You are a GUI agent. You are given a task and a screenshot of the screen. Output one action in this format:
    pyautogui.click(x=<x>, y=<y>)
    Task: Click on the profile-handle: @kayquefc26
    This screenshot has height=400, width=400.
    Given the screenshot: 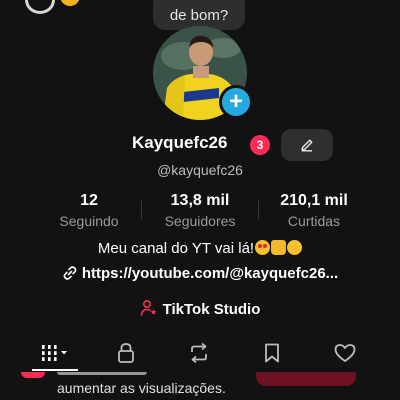 What is the action you would take?
    pyautogui.click(x=200, y=170)
    